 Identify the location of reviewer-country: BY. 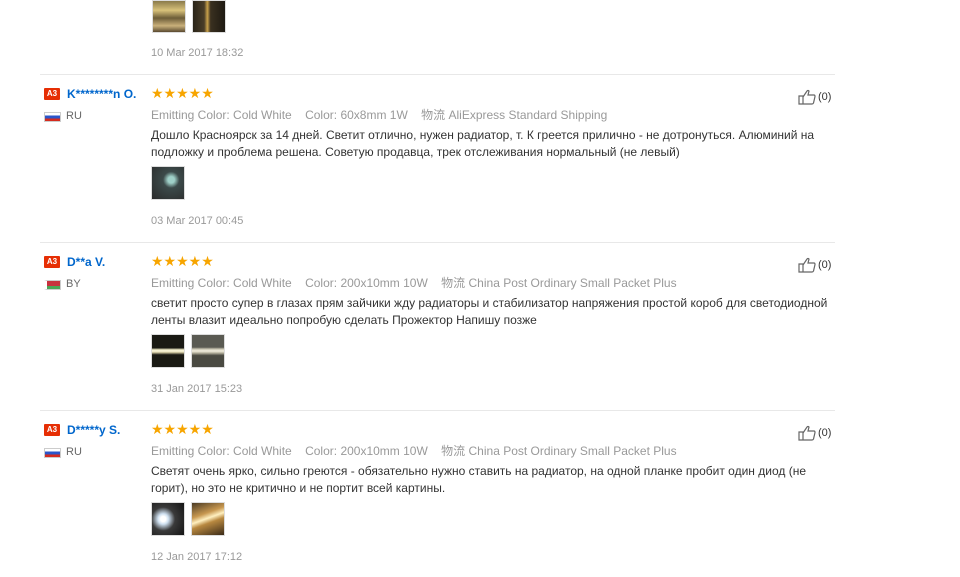
(73, 284).